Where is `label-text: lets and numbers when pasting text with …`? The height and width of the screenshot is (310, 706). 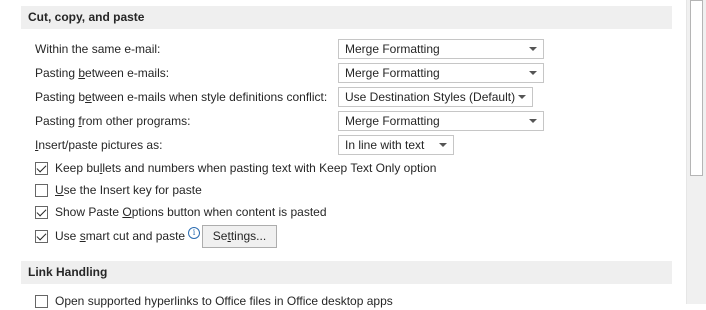 label-text: lets and numbers when pasting text with … is located at coordinates (269, 168).